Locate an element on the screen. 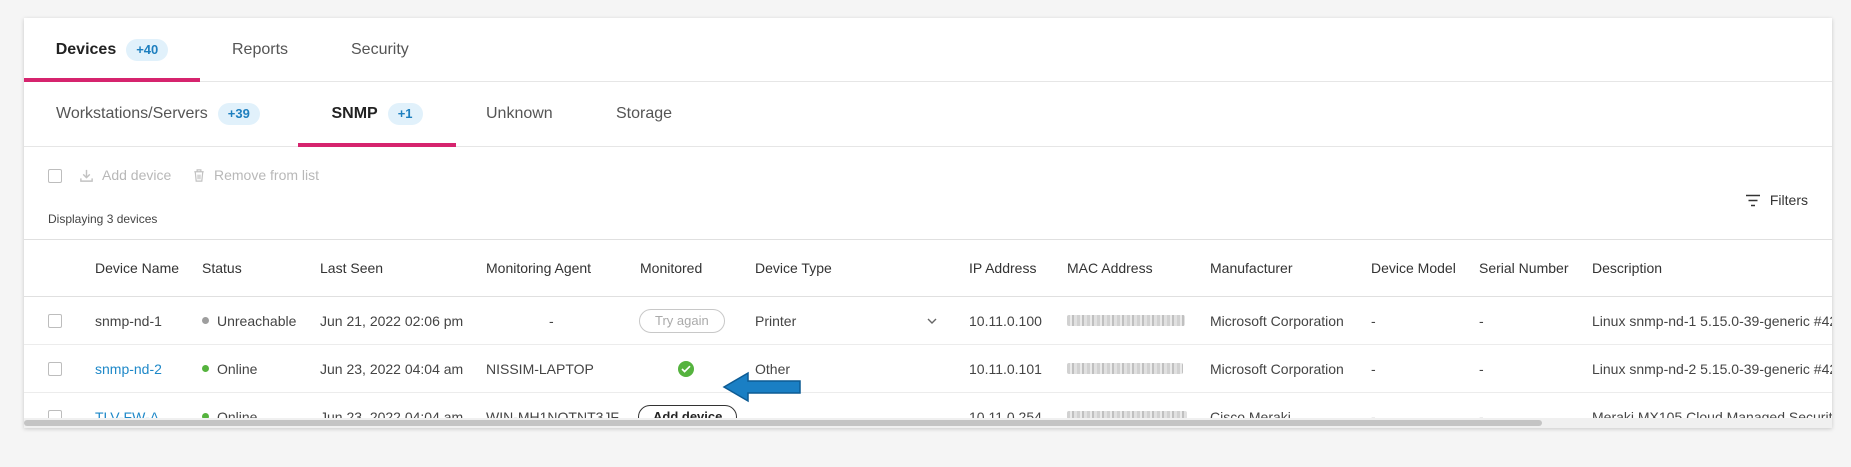  monitoring-agent: - is located at coordinates (551, 320).